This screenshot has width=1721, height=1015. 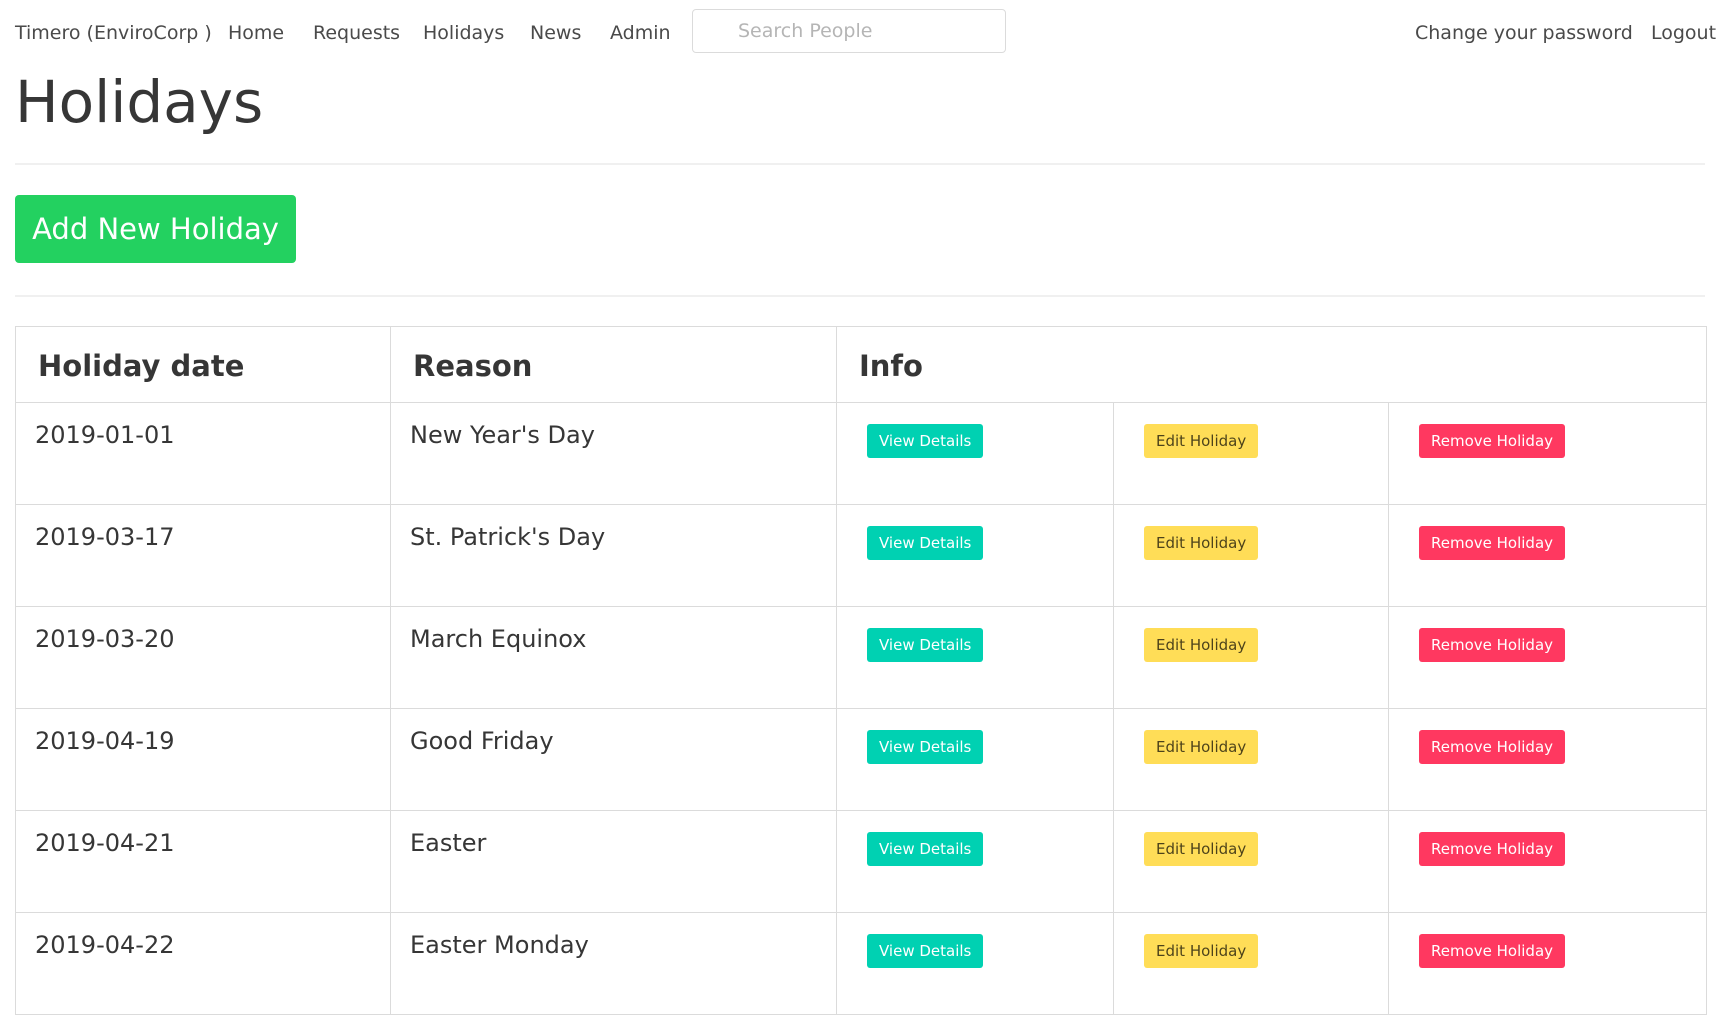 I want to click on holiday-date-cell: 2019-03-20, so click(x=203, y=657).